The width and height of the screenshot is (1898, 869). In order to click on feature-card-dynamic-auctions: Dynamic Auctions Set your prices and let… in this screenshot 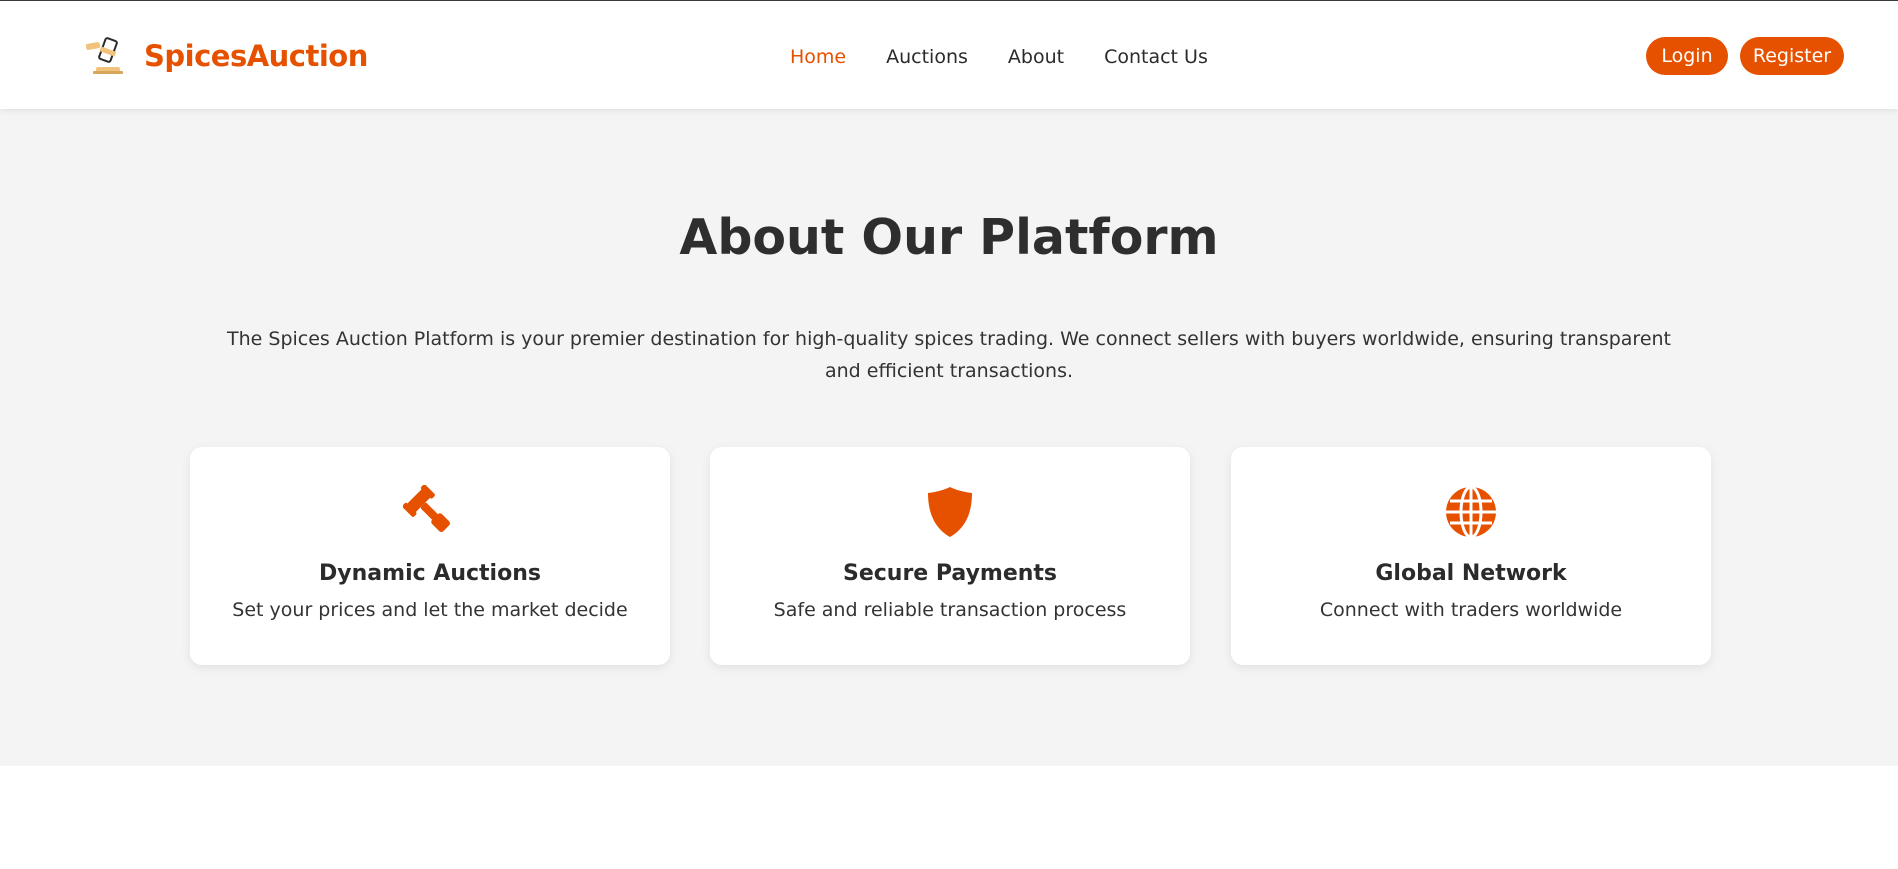, I will do `click(430, 556)`.